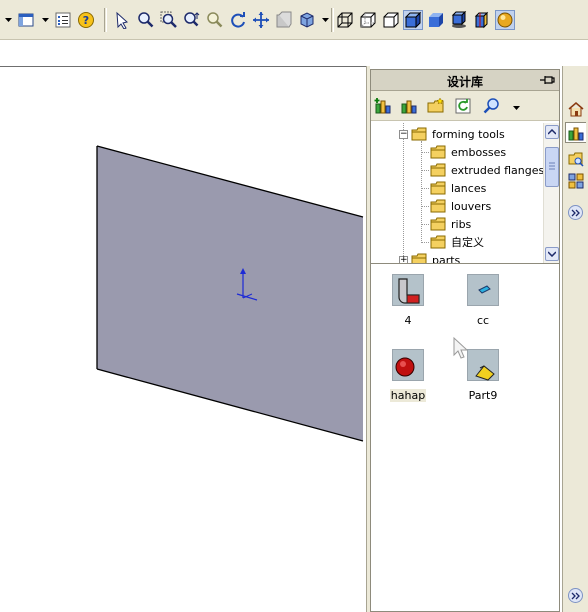 The width and height of the screenshot is (588, 612). I want to click on shaded-with-edges-icon, so click(413, 20).